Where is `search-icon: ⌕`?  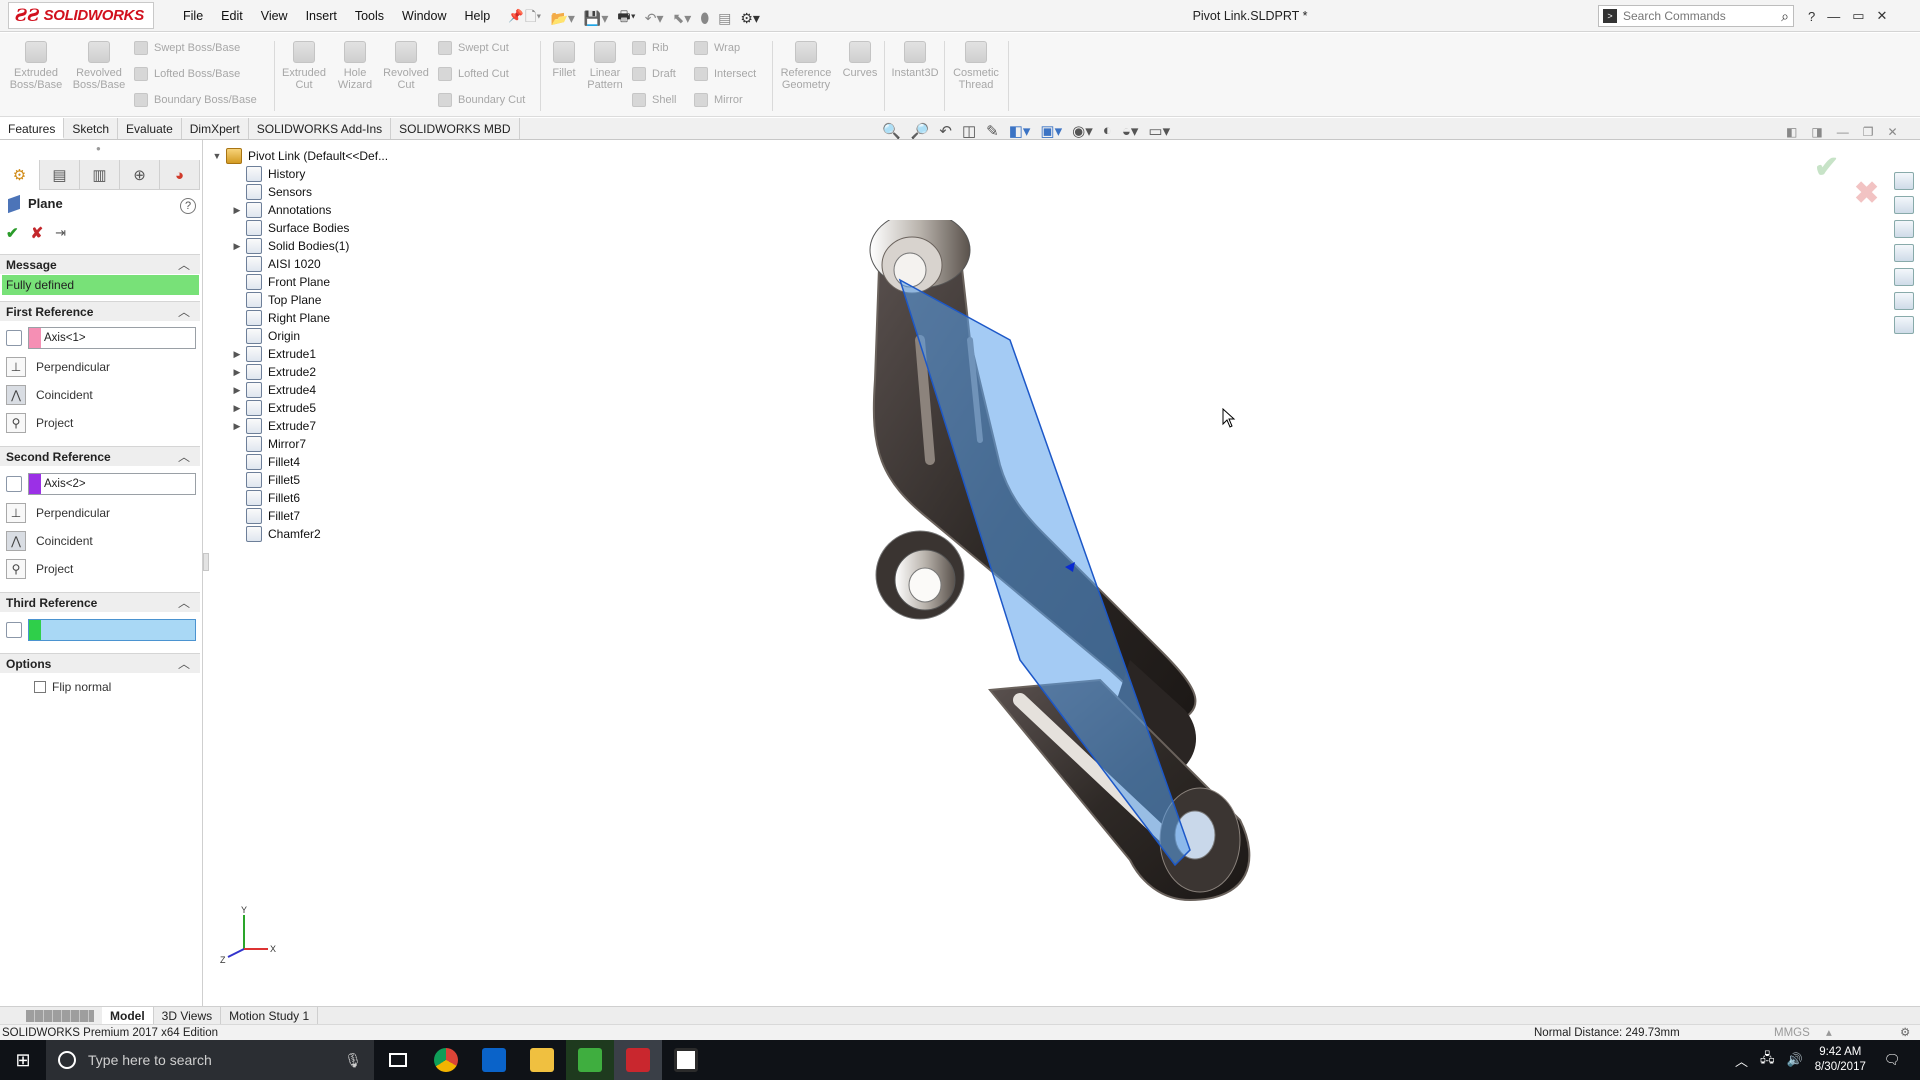 search-icon: ⌕ is located at coordinates (1785, 16).